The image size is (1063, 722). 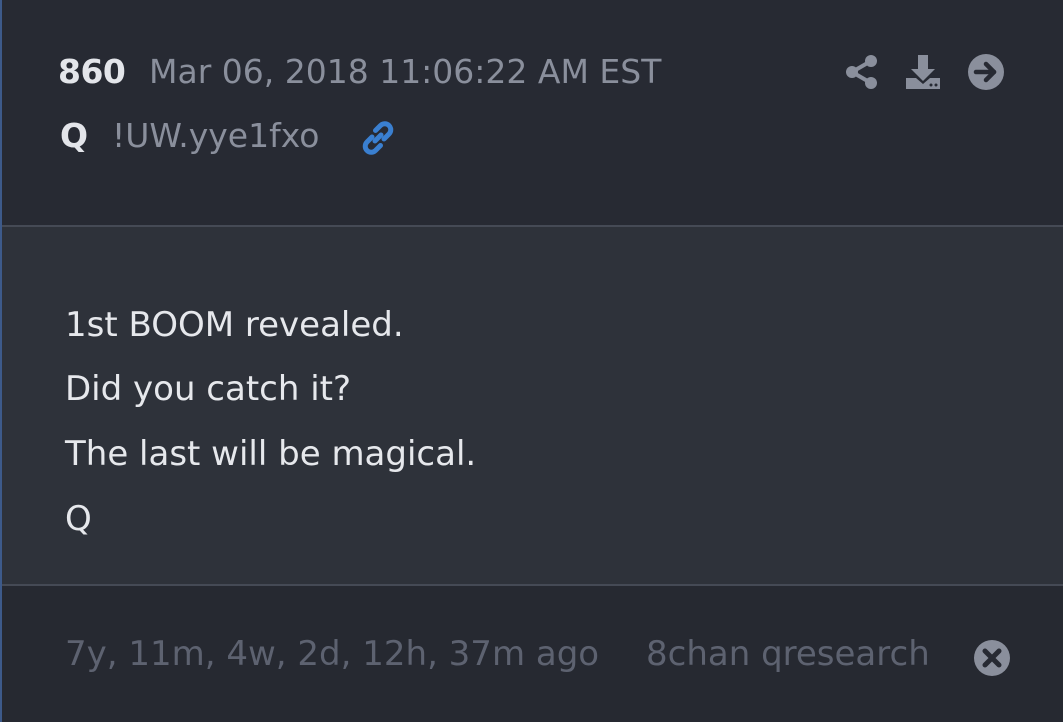 What do you see at coordinates (92, 71) in the screenshot?
I see `post-number: 860` at bounding box center [92, 71].